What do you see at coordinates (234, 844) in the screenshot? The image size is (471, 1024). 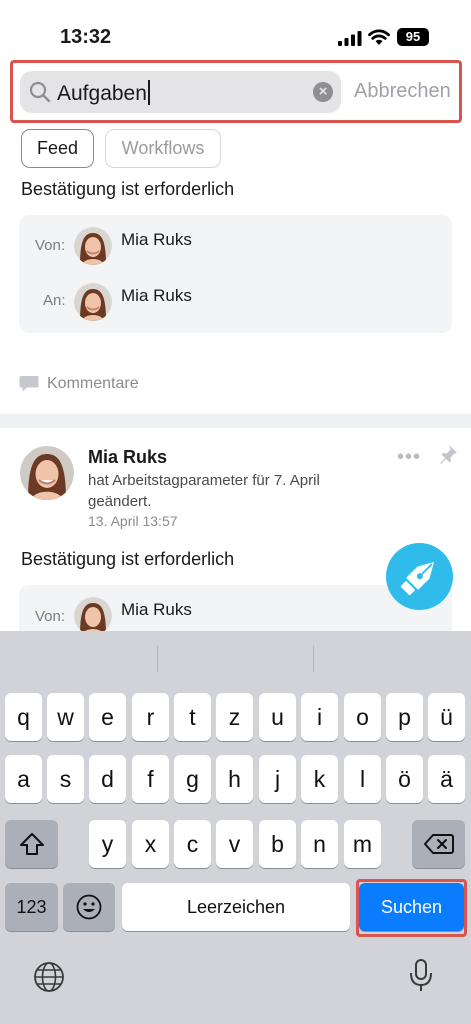 I see `key-v: v` at bounding box center [234, 844].